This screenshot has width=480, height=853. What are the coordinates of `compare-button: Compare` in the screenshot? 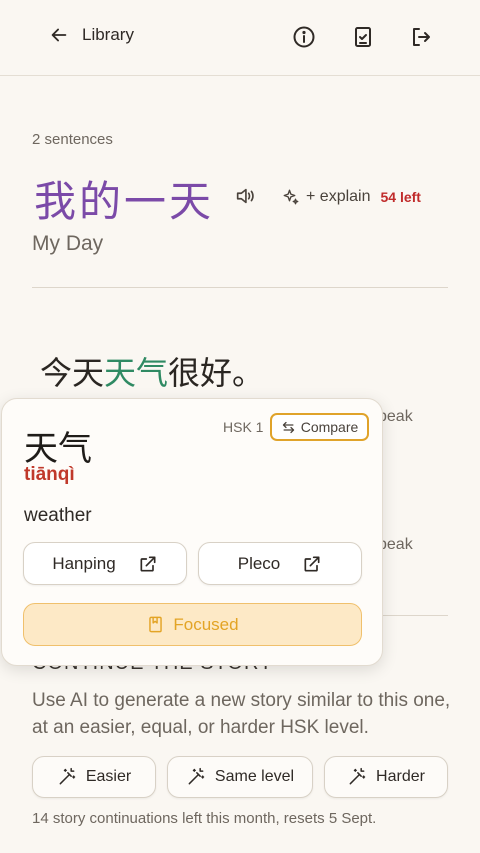 It's located at (319, 427).